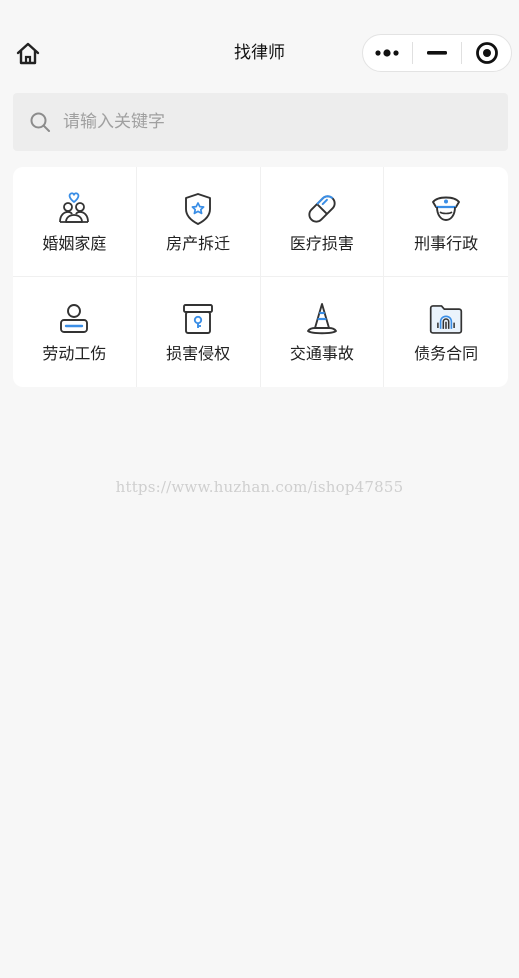  I want to click on minimize-button, so click(437, 53).